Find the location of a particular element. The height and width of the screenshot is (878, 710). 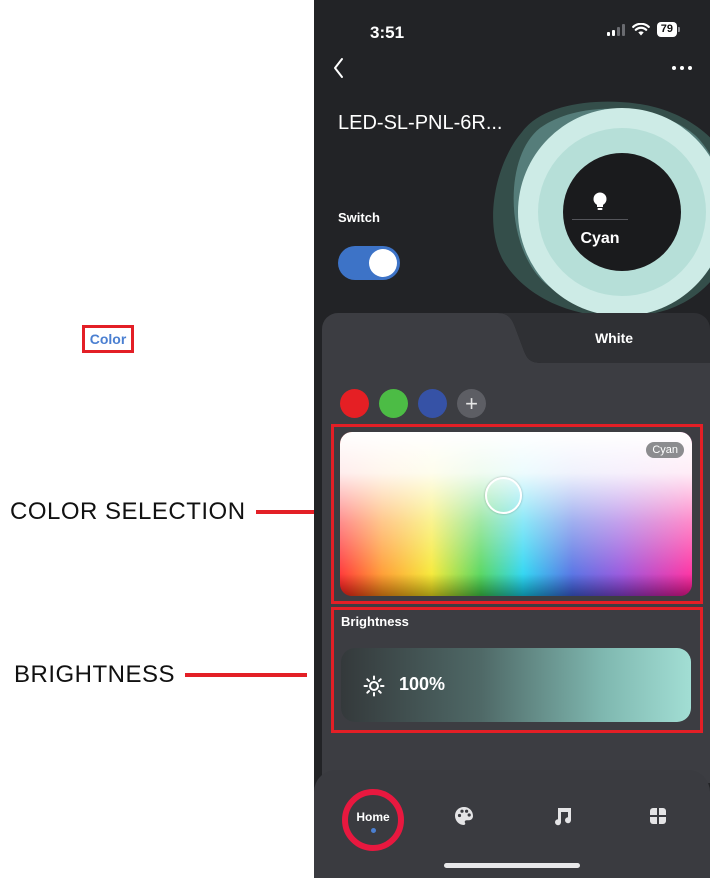

status-icons: 79 is located at coordinates (643, 29).